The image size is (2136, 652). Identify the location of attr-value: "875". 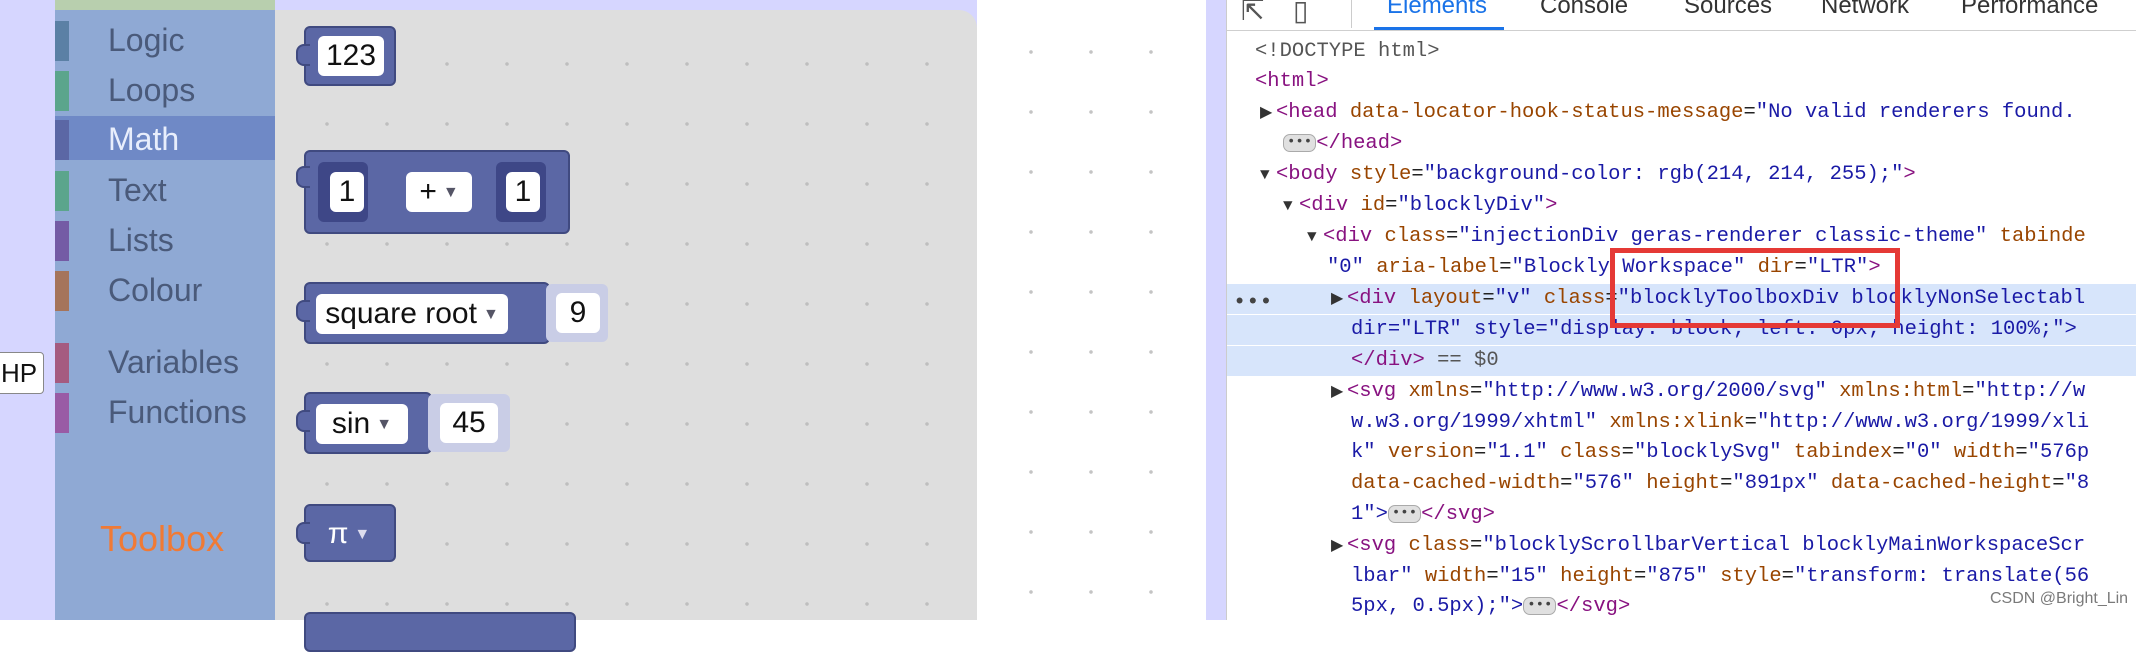
(1677, 576).